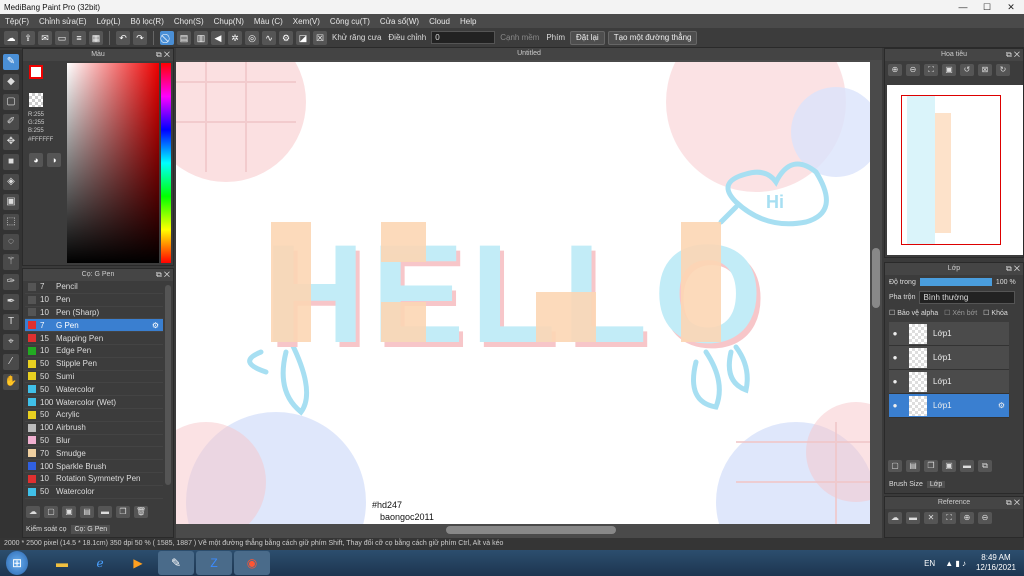  Describe the element at coordinates (235, 37) in the screenshot. I see `snap-radial-icon: ✲` at that location.